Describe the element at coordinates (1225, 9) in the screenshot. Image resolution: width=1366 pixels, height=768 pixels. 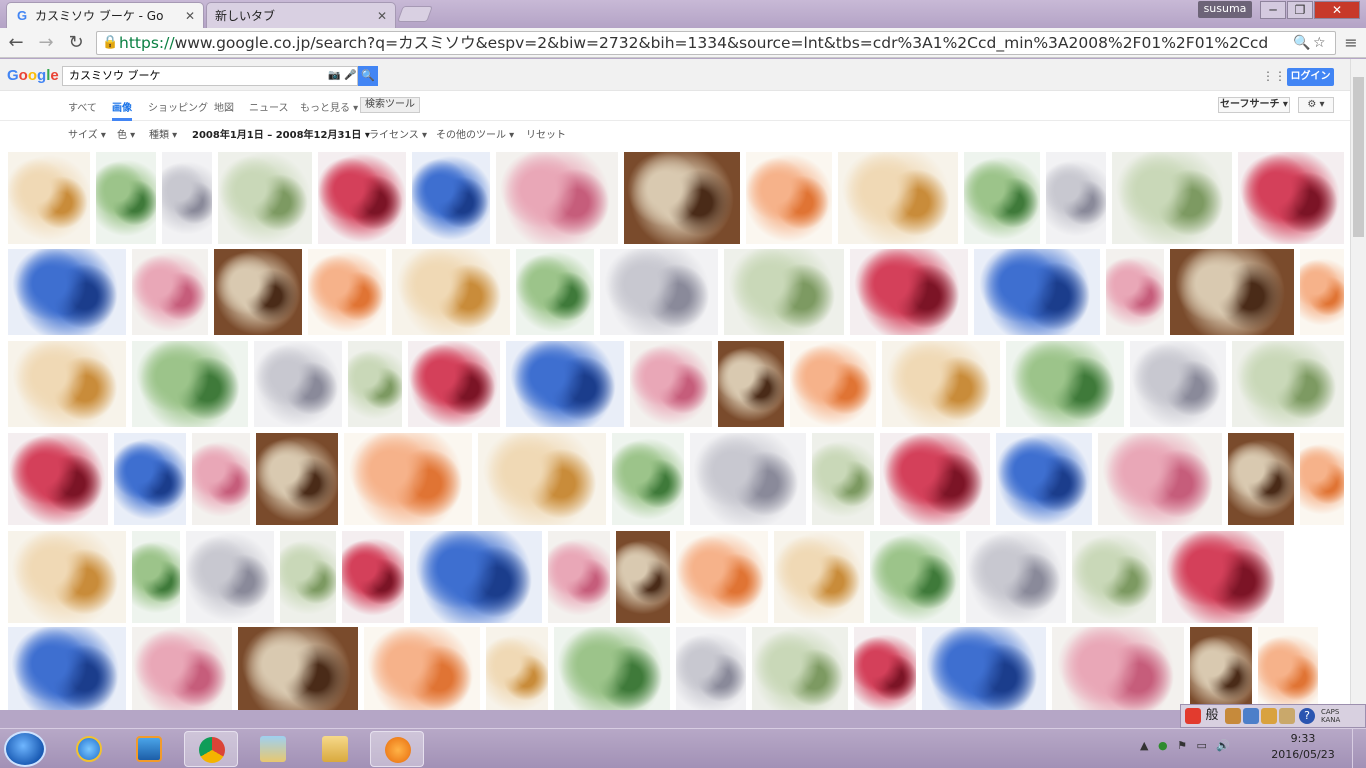
I see `profile-button: susuma` at that location.